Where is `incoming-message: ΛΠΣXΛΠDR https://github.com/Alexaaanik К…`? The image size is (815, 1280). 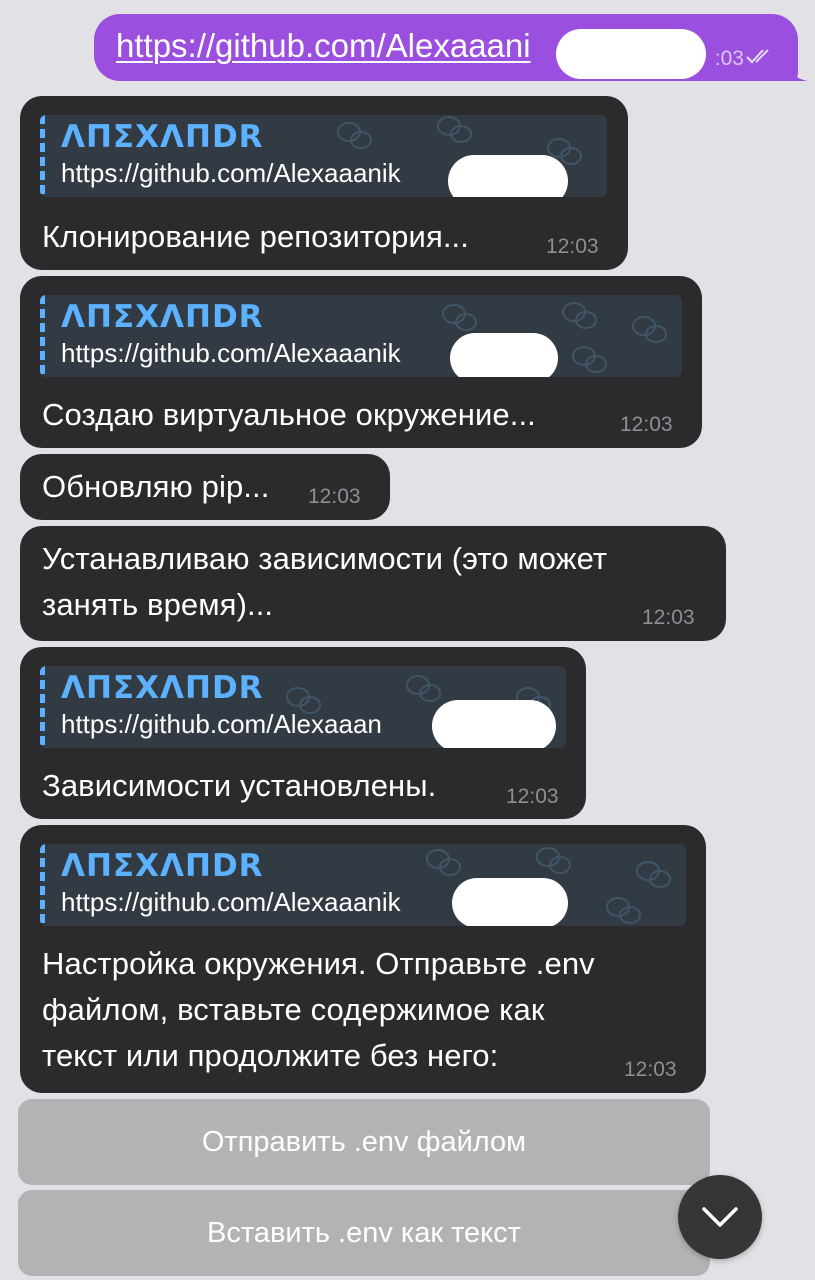
incoming-message: ΛΠΣXΛΠDR https://github.com/Alexaaanik К… is located at coordinates (324, 183).